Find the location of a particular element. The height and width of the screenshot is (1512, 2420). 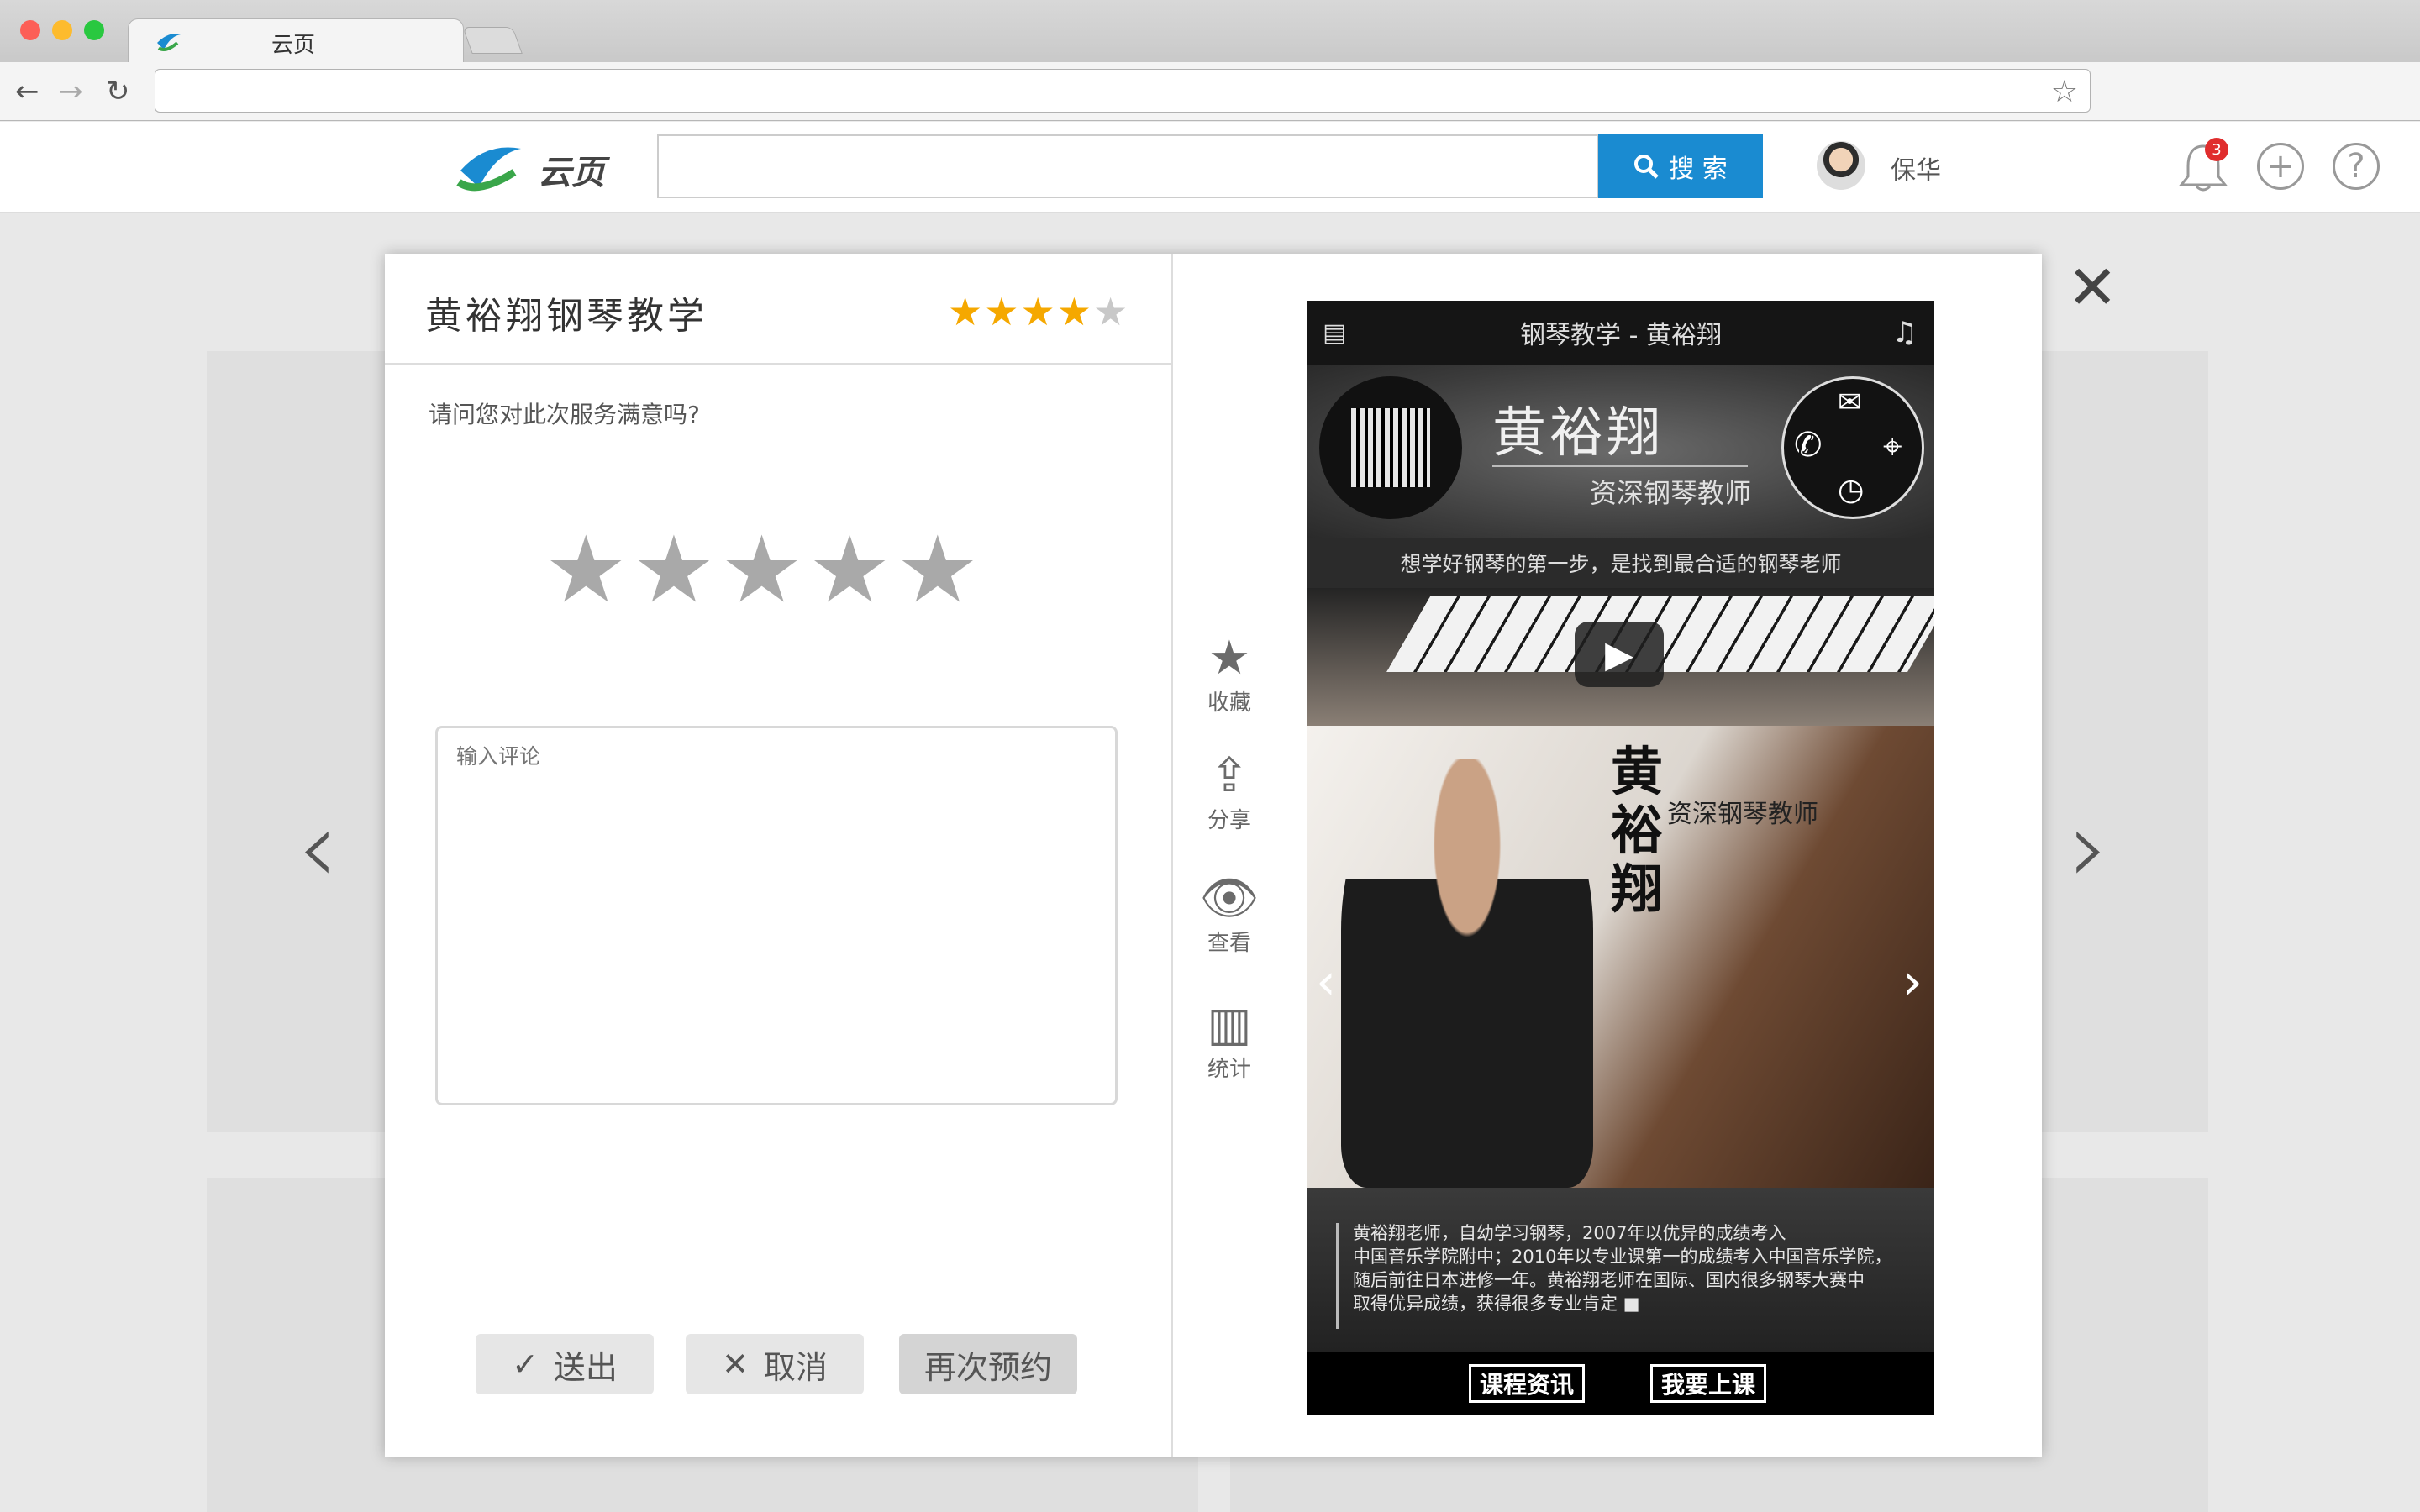

location-icon: ⌖ is located at coordinates (1892, 447).